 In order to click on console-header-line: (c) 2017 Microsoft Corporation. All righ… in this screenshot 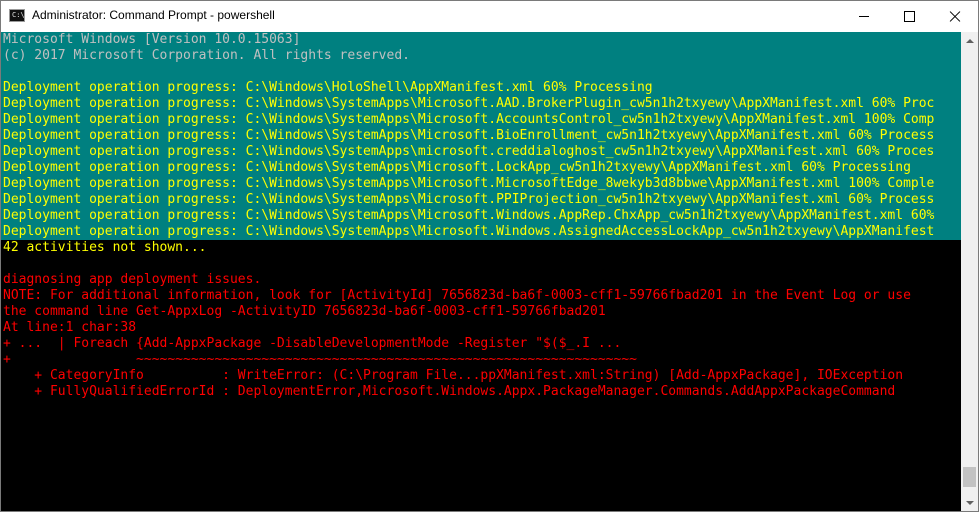, I will do `click(206, 55)`.